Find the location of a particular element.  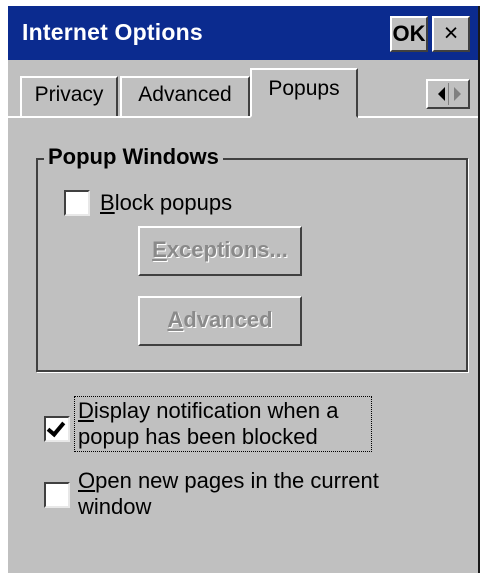

open-new-pages-line2: window is located at coordinates (115, 506).